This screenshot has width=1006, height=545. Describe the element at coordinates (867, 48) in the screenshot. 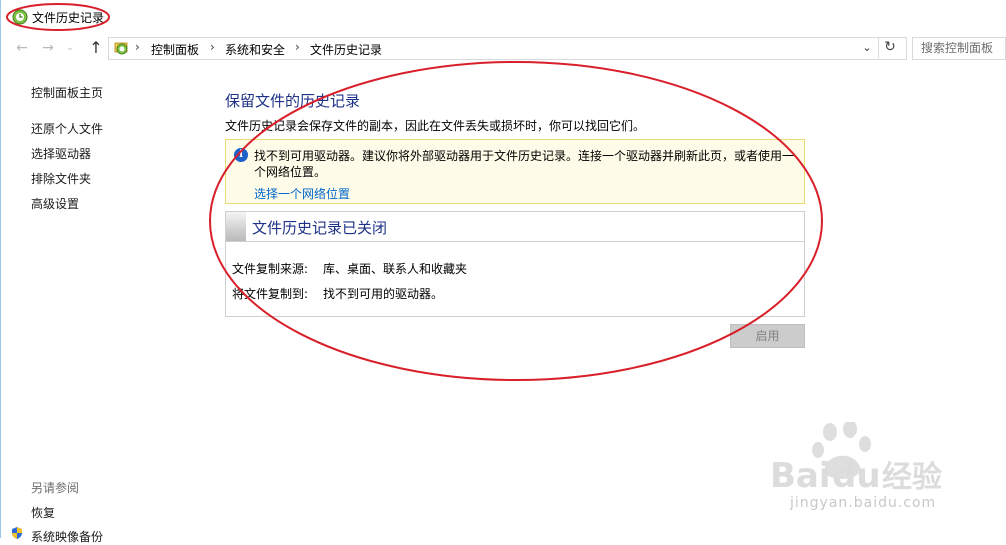

I see `address-dropdown-icon: ⌄` at that location.